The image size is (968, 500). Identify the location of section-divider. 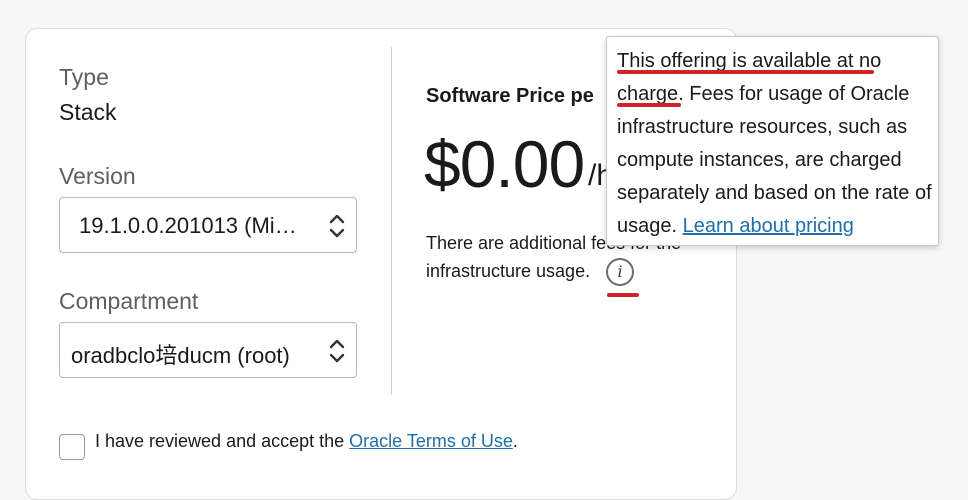
(391, 221).